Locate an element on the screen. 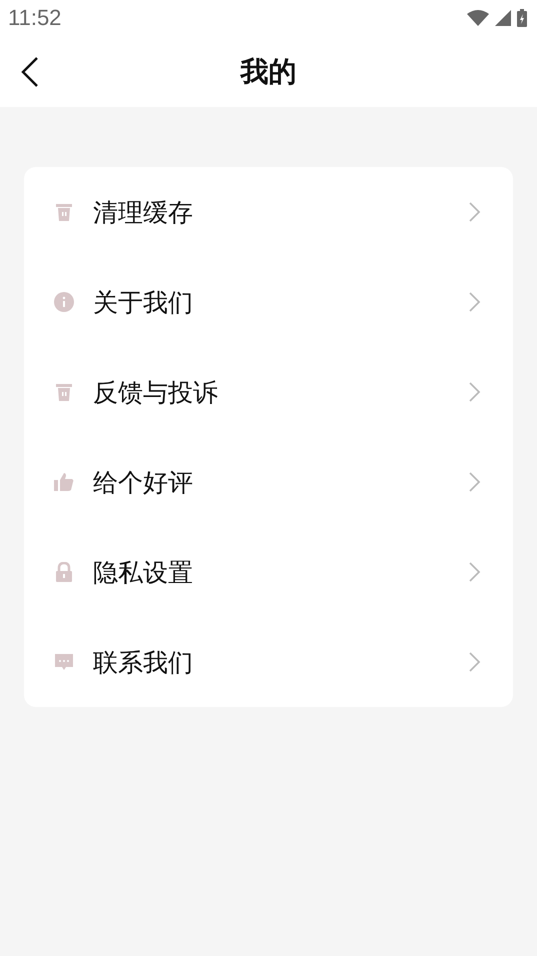 This screenshot has height=956, width=537. info-icon is located at coordinates (64, 302).